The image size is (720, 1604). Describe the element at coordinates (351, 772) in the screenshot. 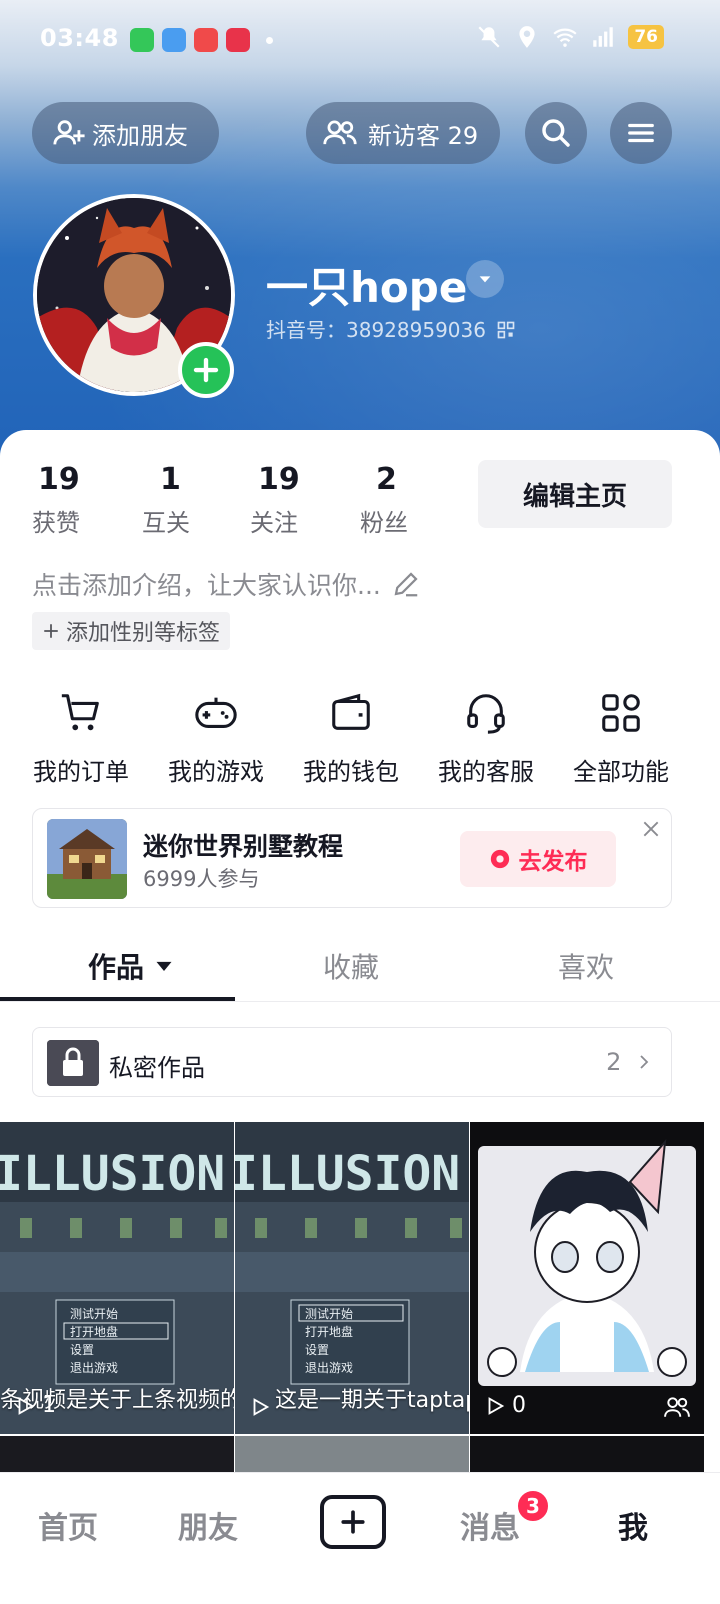

I see `function-label: 我的钱包` at that location.